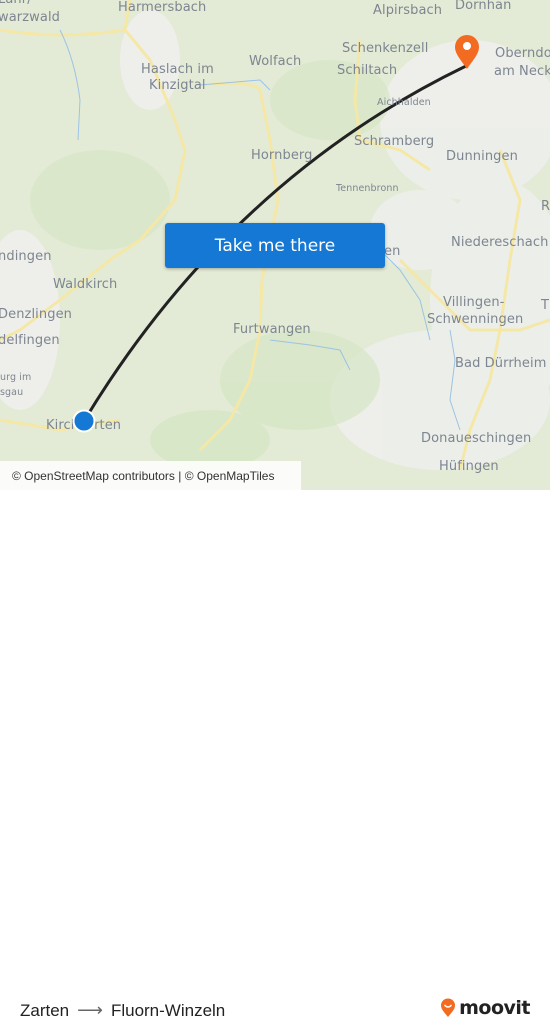  Describe the element at coordinates (448, 1007) in the screenshot. I see `moovit-pin-icon` at that location.